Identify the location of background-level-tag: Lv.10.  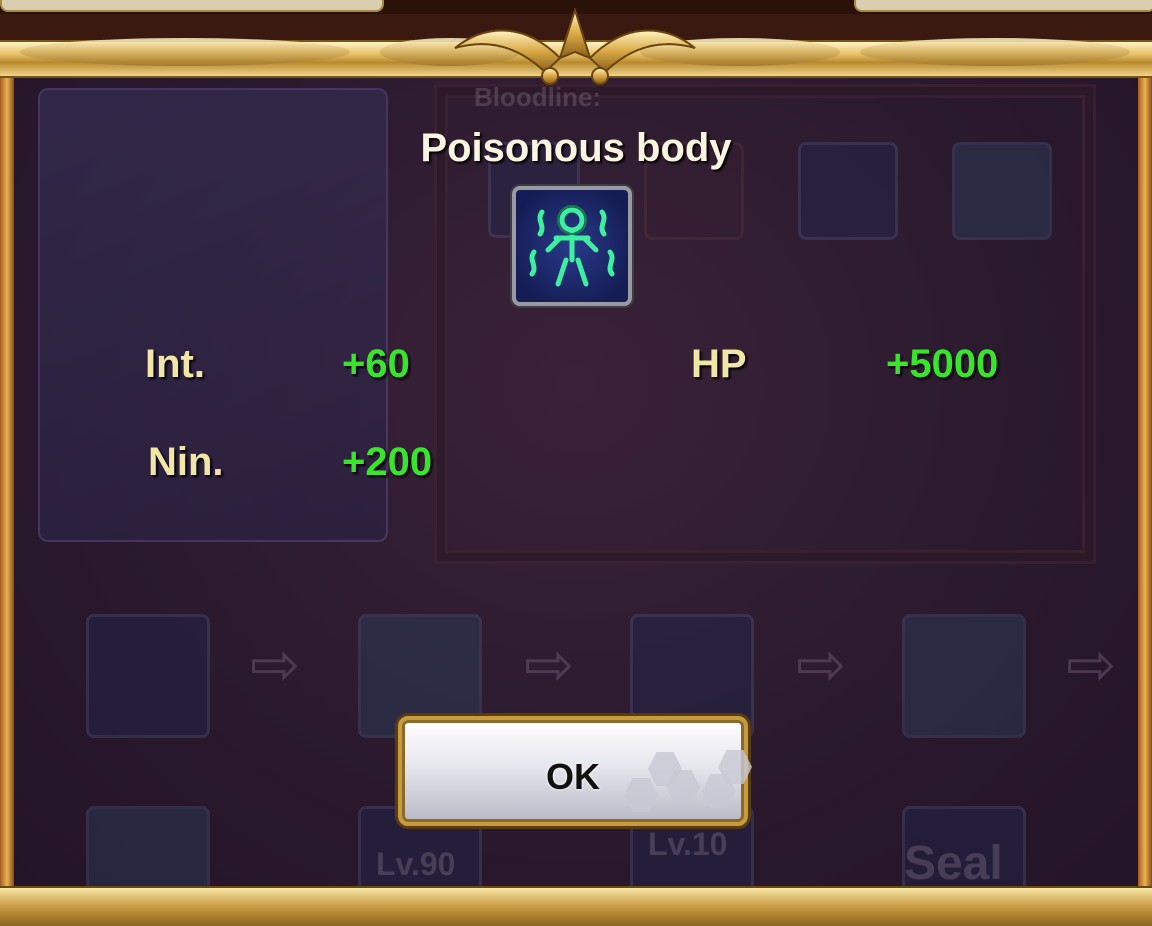
(688, 844).